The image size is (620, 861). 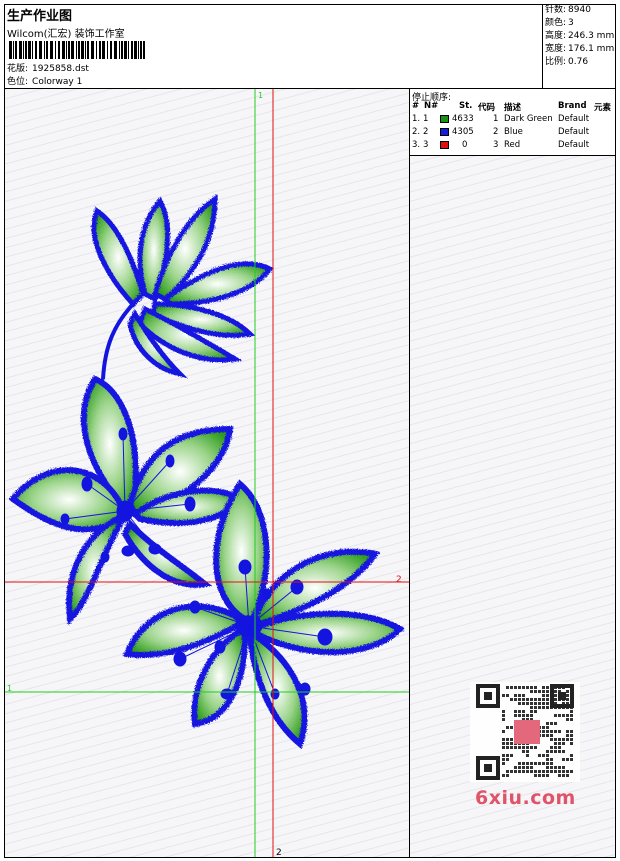 What do you see at coordinates (66, 34) in the screenshot?
I see `studio-name: Wilcom(汇宏) 装饰工作室` at bounding box center [66, 34].